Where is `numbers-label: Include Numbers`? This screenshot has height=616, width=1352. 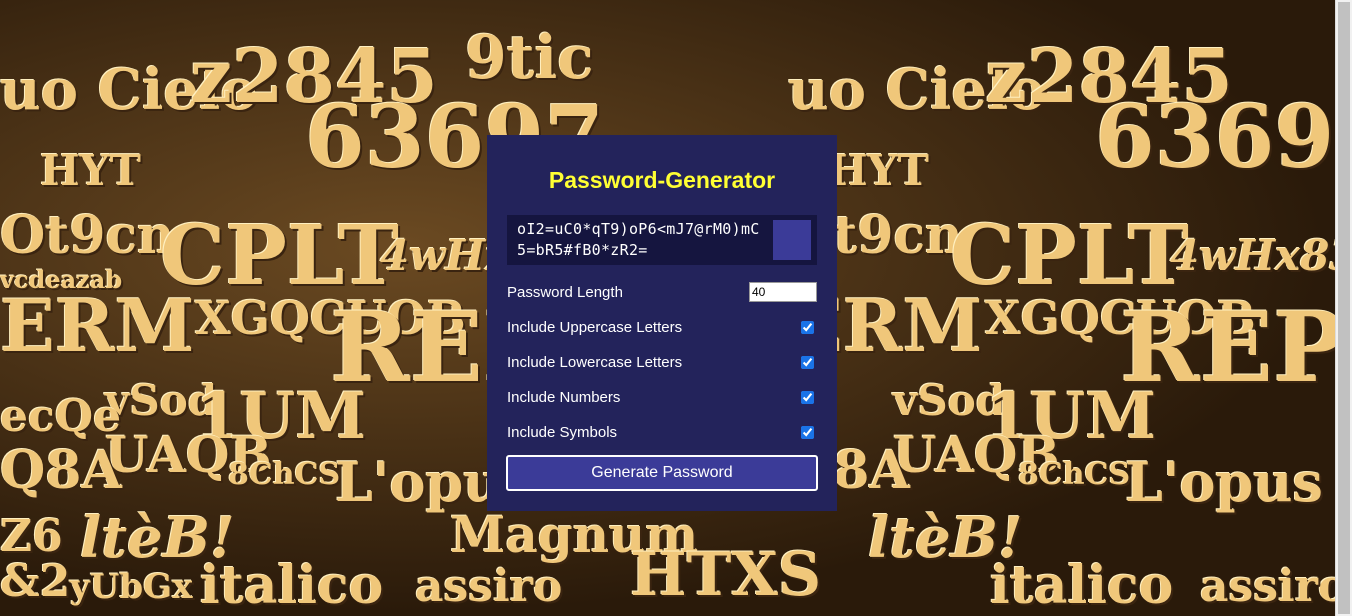
numbers-label: Include Numbers is located at coordinates (564, 397).